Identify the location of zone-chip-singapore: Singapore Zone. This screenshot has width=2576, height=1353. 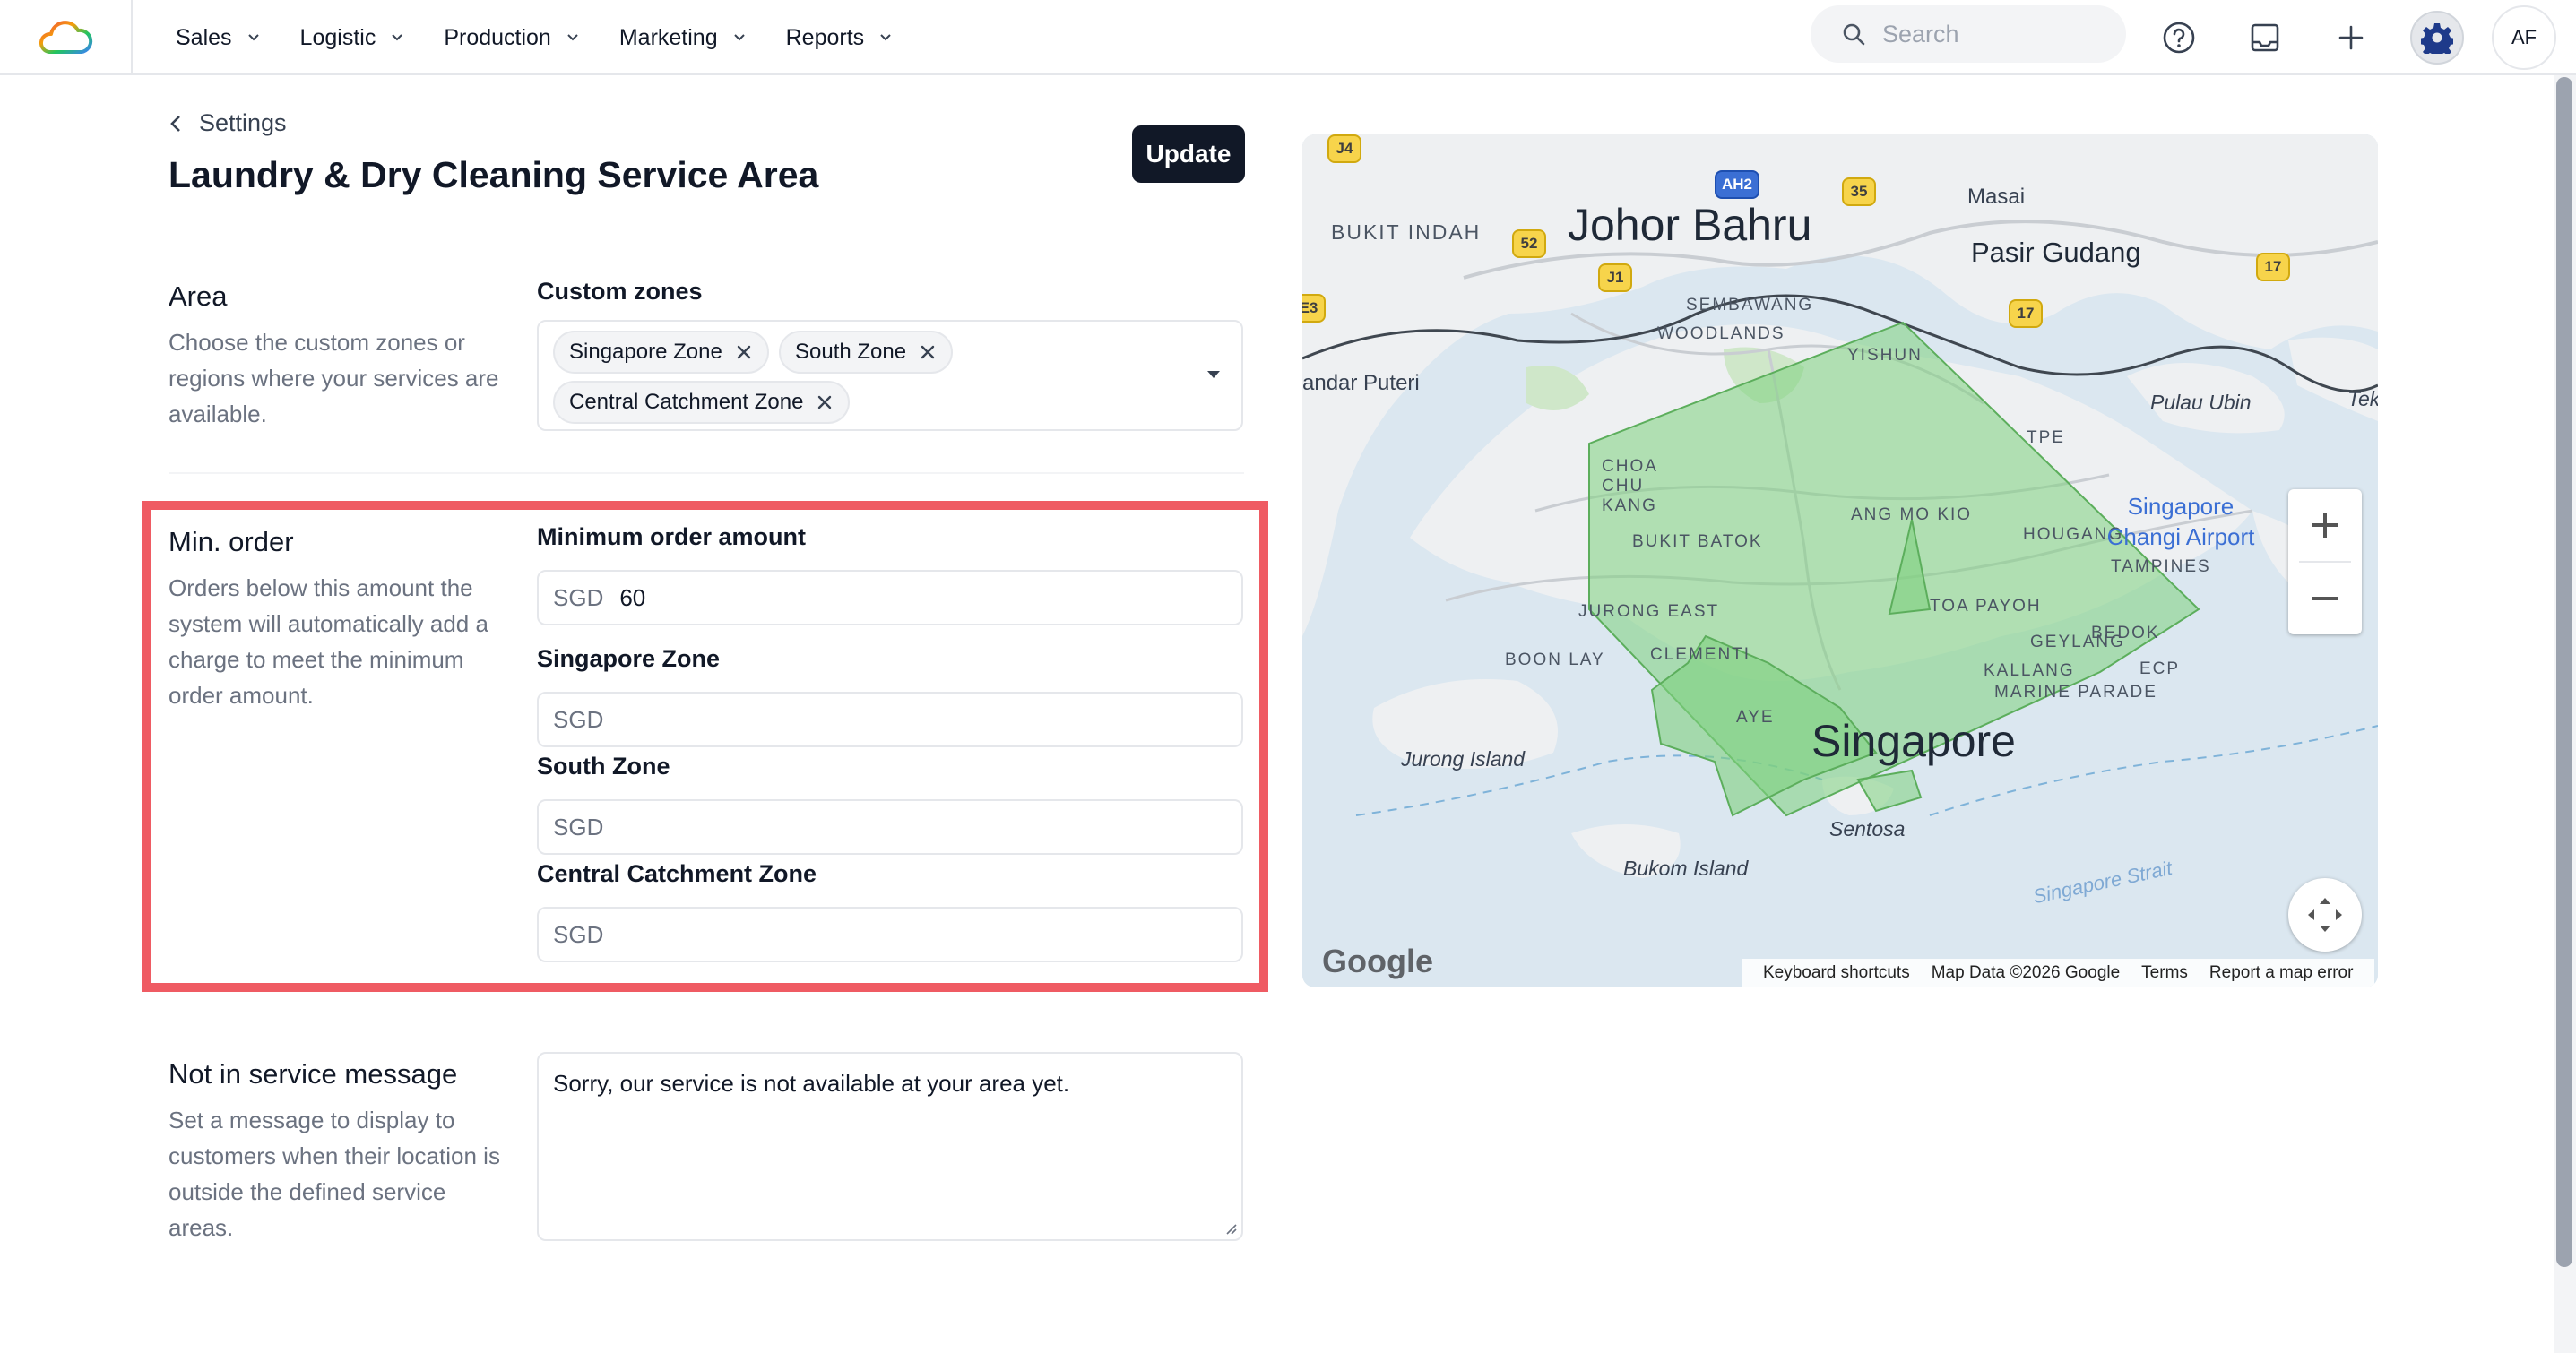
(661, 352).